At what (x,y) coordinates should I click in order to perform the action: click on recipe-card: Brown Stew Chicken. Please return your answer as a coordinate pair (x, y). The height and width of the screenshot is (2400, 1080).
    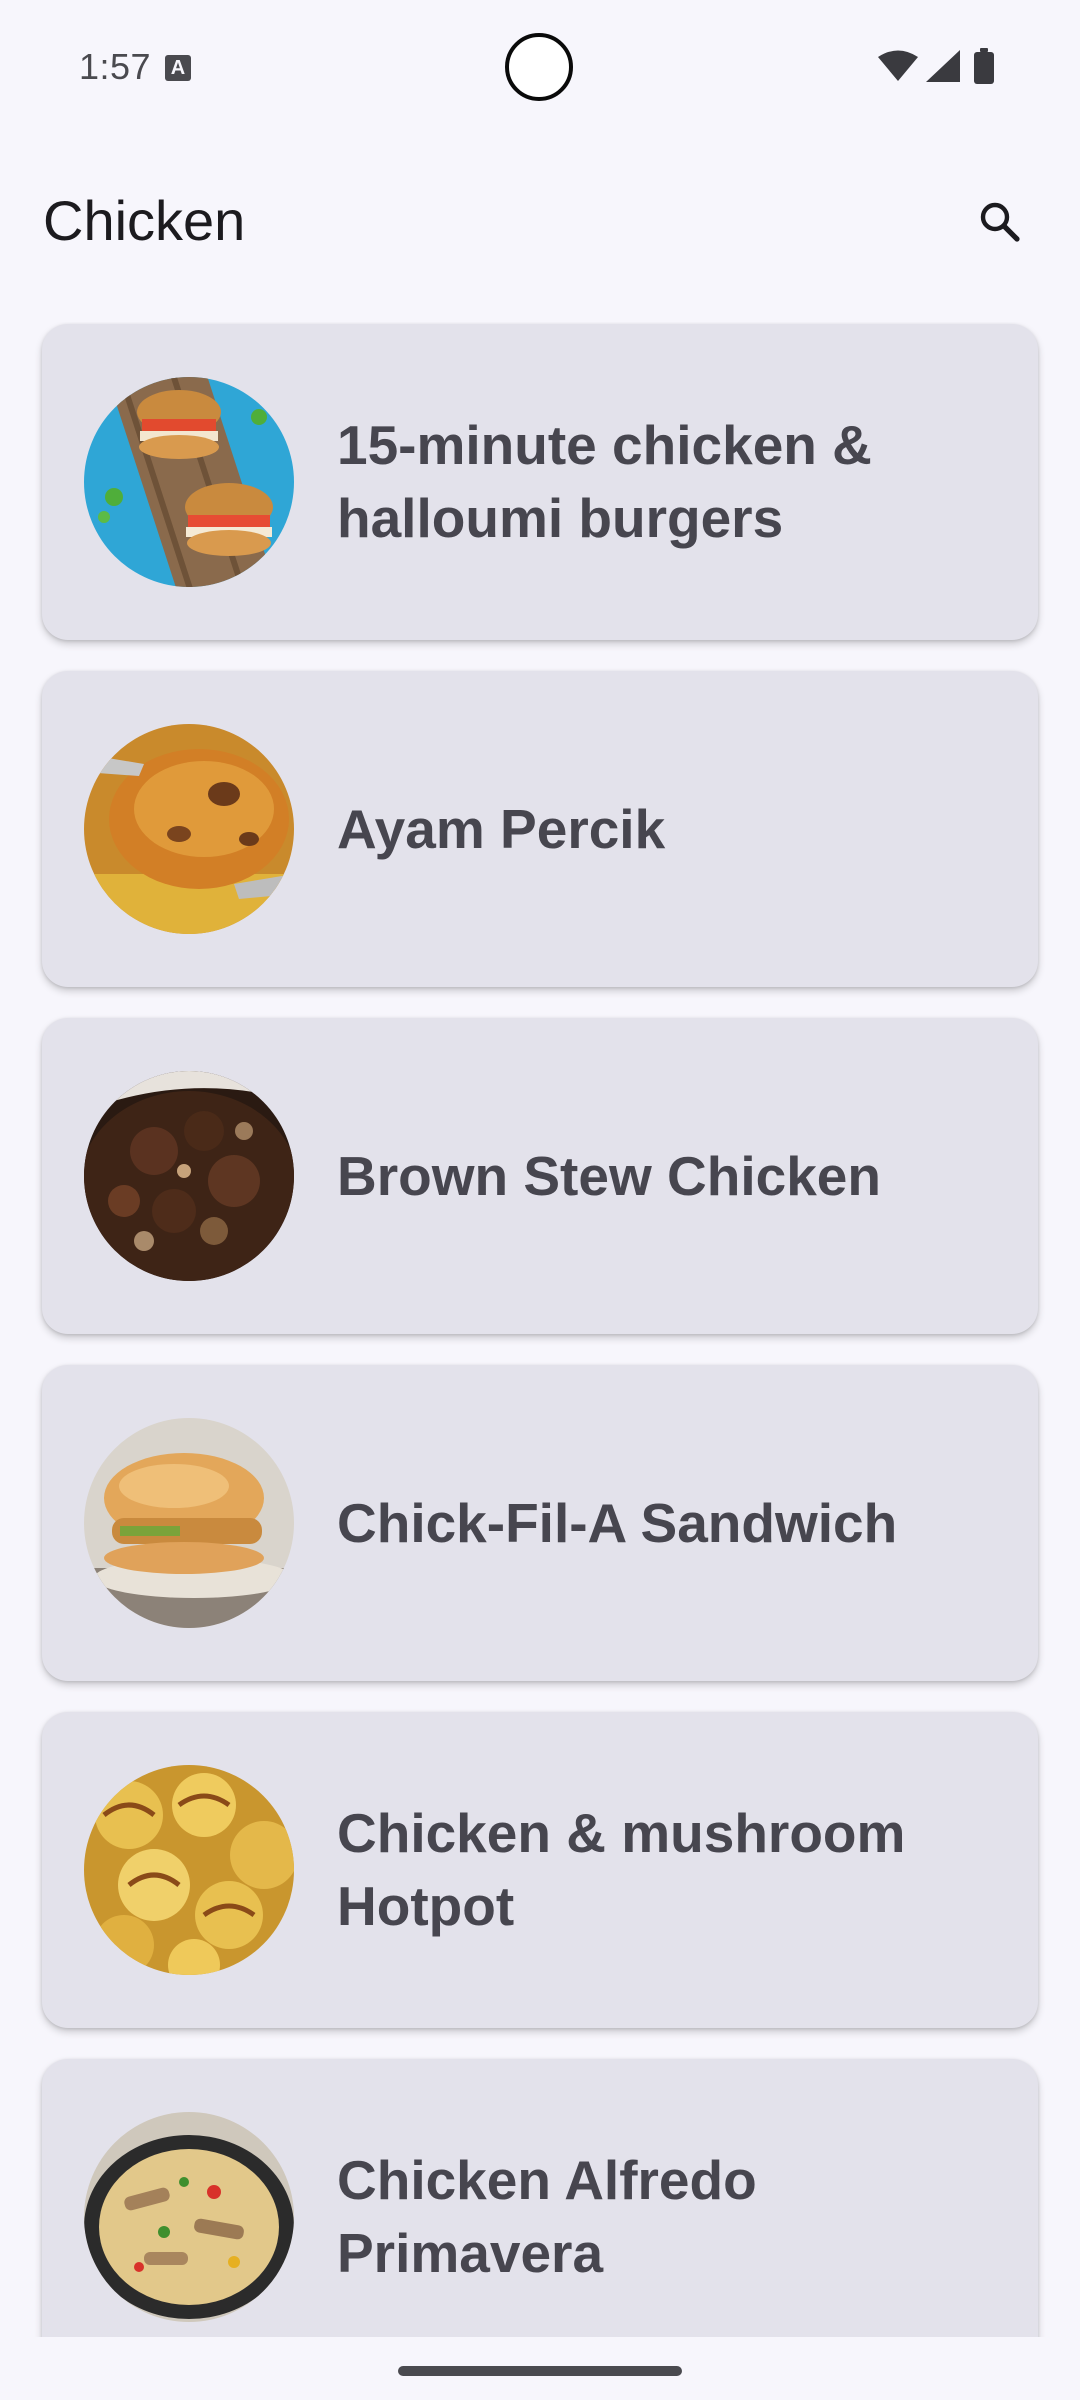
    Looking at the image, I should click on (540, 1176).